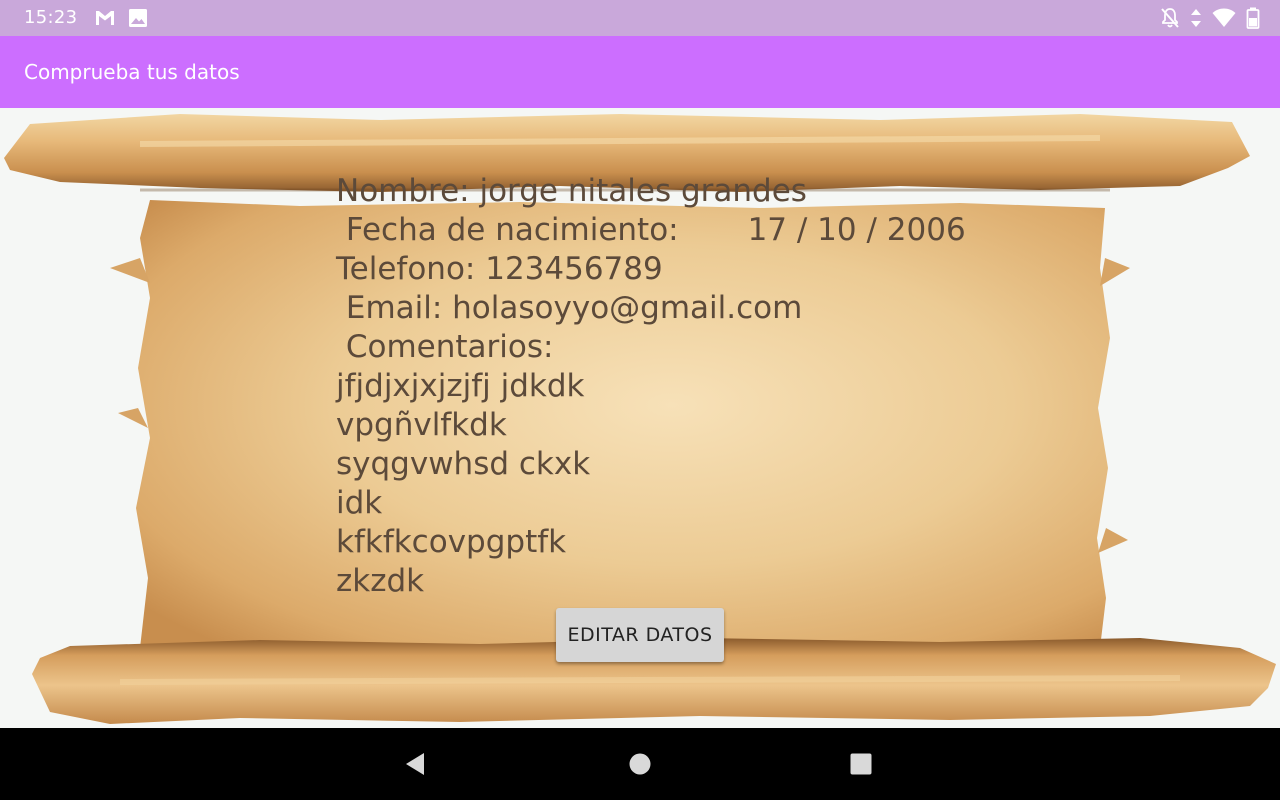  Describe the element at coordinates (571, 191) in the screenshot. I see `name-line: Nombre: jorge nitales grandes` at that location.